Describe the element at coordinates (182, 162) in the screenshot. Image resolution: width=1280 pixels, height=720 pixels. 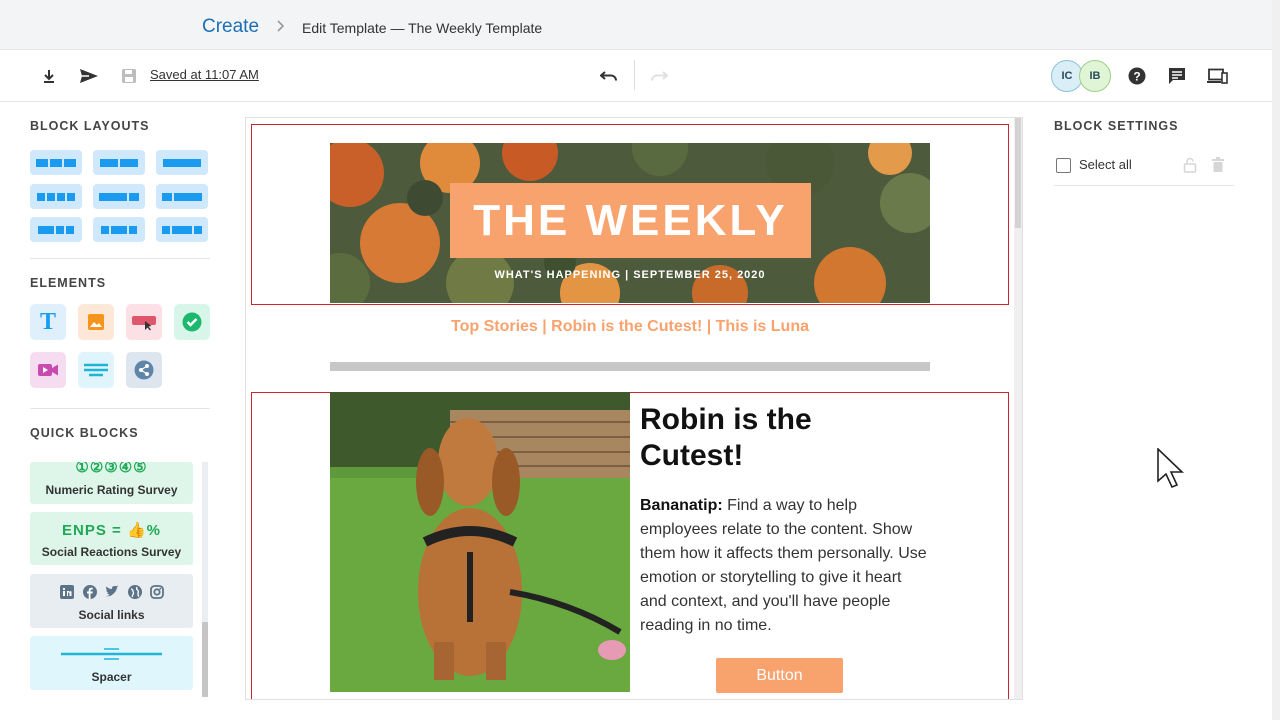
I see `layout-one-column` at that location.